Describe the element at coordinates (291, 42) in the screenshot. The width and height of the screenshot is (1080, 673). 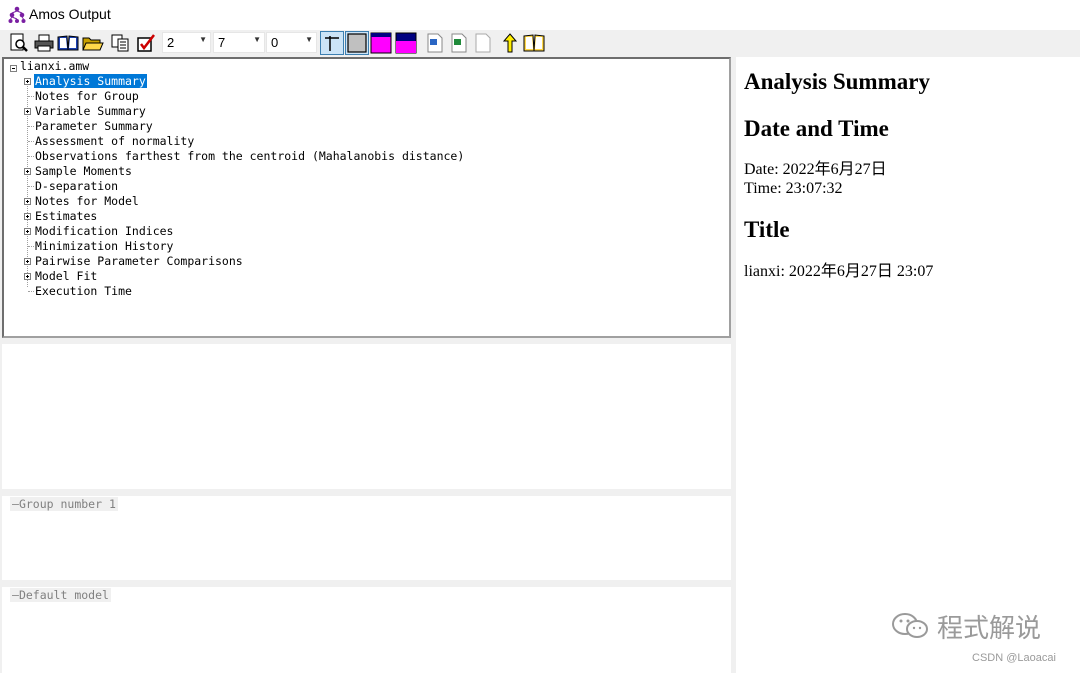
I see `max-columns-combo: 0 ▼` at that location.